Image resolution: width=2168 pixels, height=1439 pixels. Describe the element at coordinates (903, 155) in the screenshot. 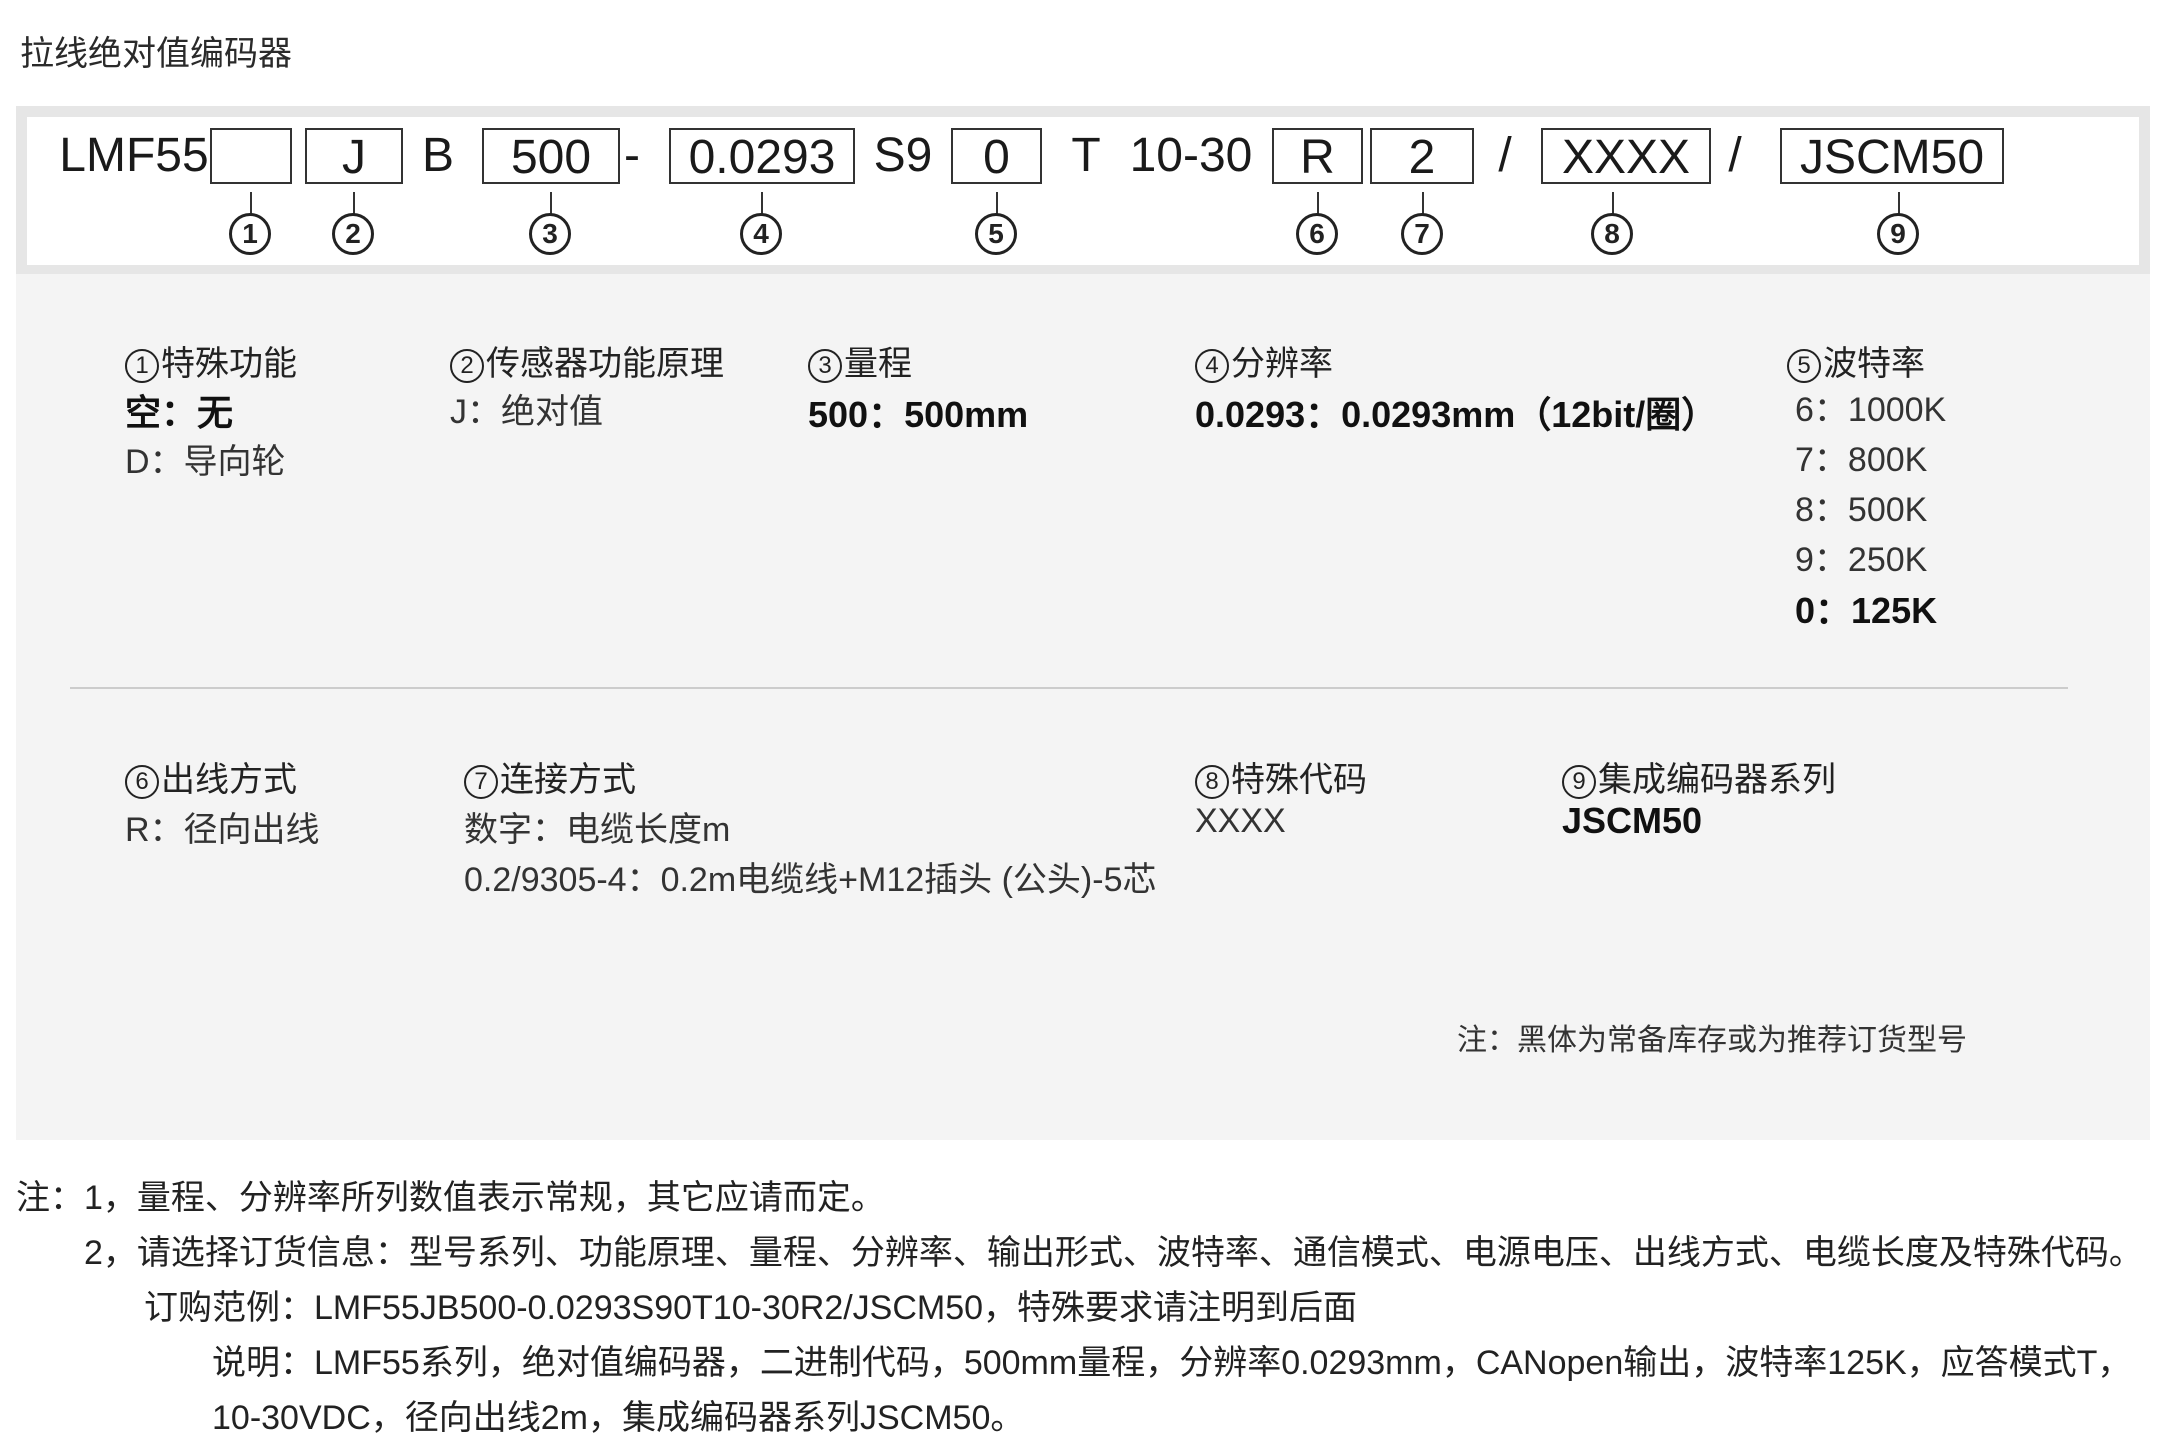

I see `code-s9: S9` at that location.